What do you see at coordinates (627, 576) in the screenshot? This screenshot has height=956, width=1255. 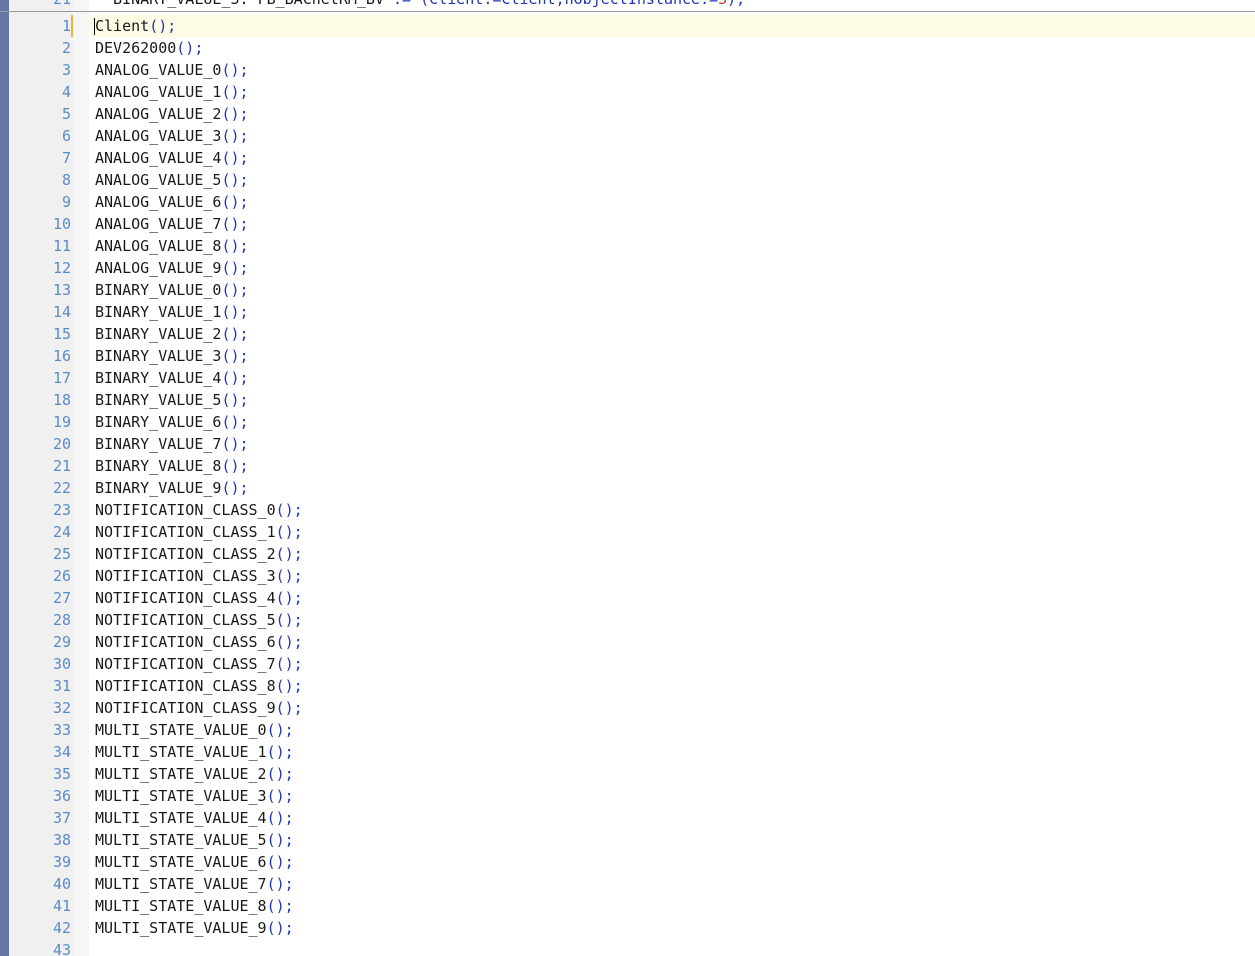 I see `code-line: 26 NOTIFICATION_CLASS_3();` at bounding box center [627, 576].